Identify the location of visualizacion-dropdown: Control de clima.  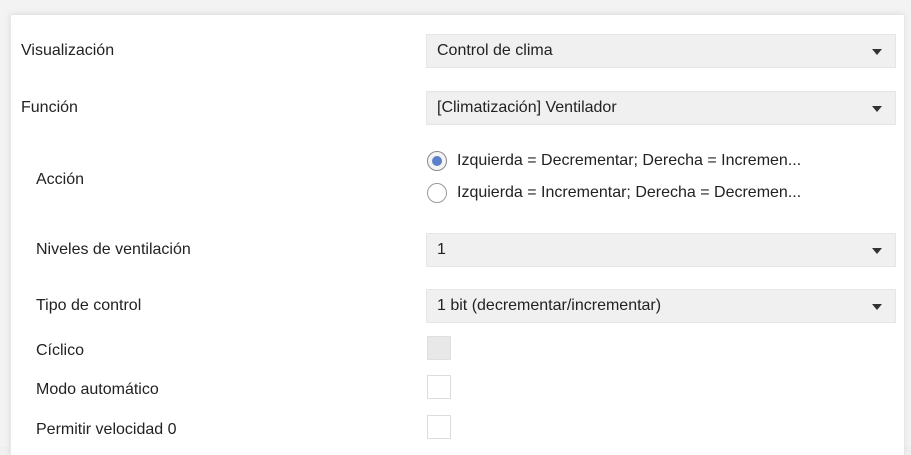
(661, 51).